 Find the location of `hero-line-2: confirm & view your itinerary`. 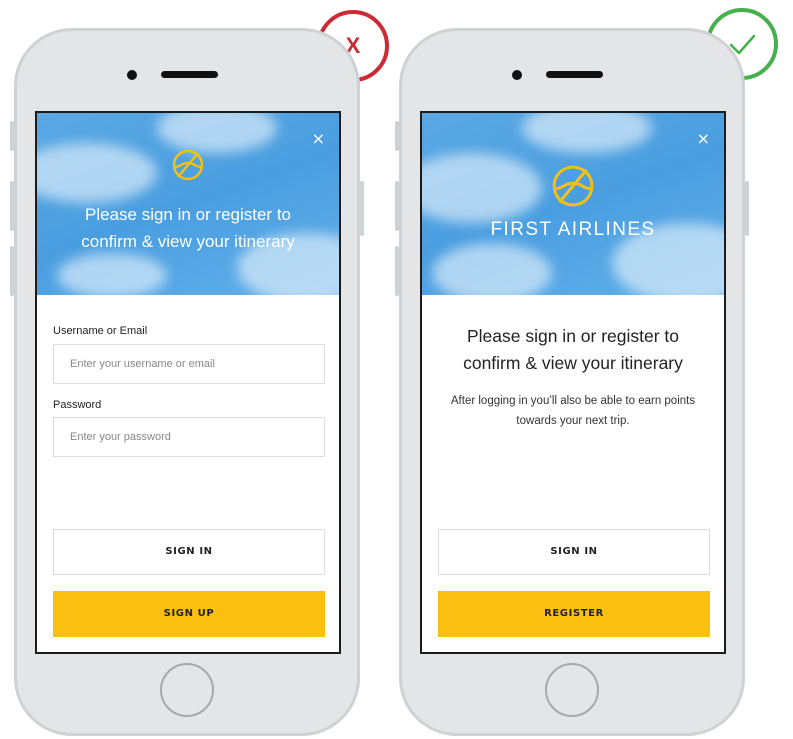

hero-line-2: confirm & view your itinerary is located at coordinates (188, 241).